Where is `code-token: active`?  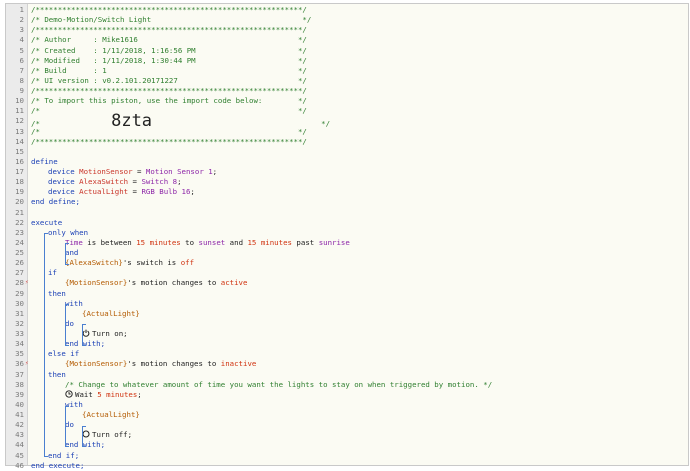 code-token: active is located at coordinates (234, 283).